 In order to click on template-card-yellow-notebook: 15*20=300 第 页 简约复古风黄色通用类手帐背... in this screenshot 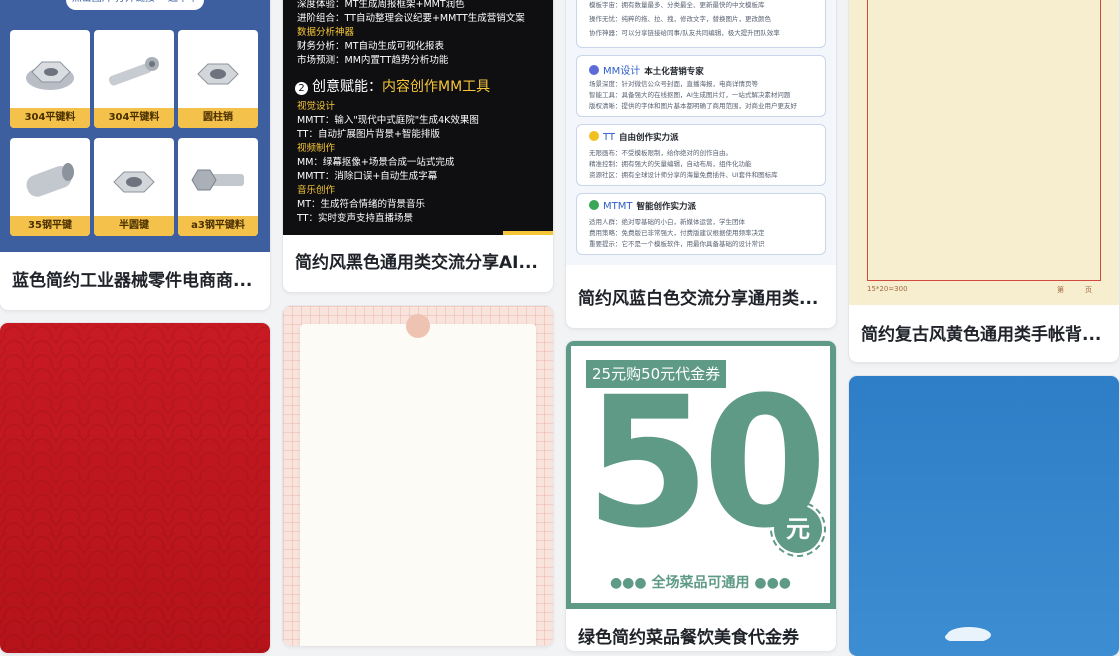, I will do `click(984, 181)`.